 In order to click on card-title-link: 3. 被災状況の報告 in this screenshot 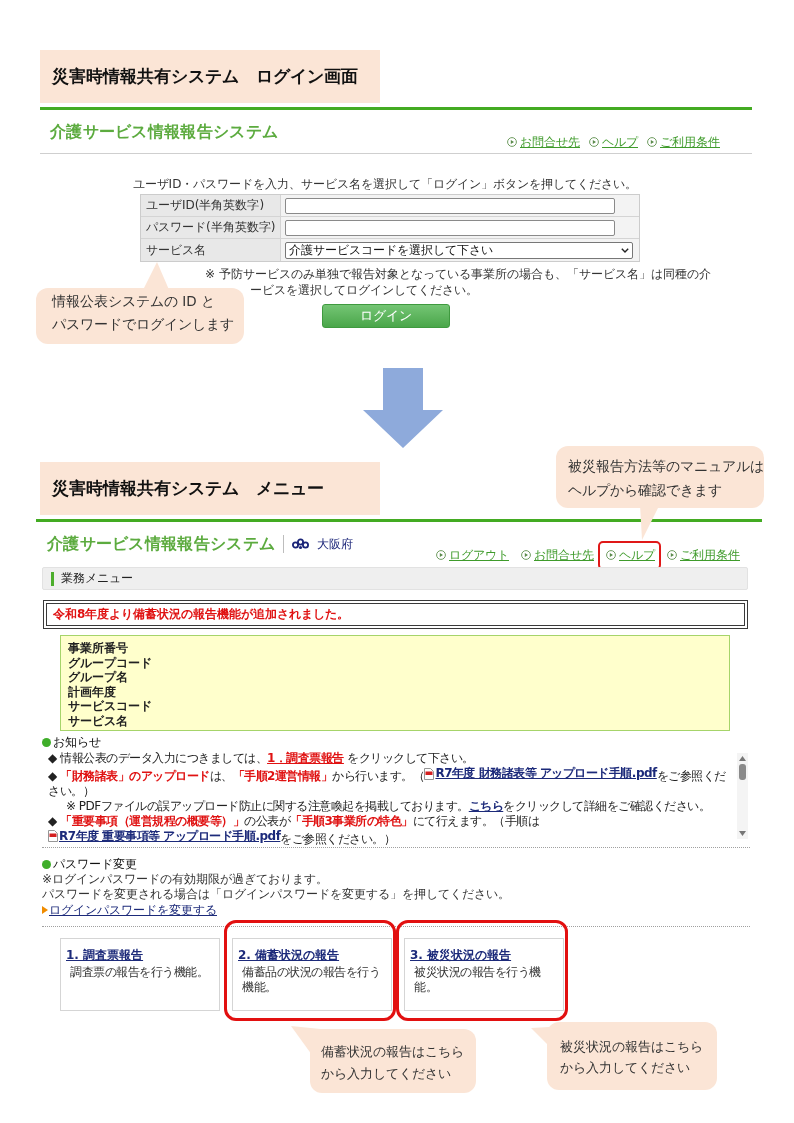, I will do `click(461, 955)`.